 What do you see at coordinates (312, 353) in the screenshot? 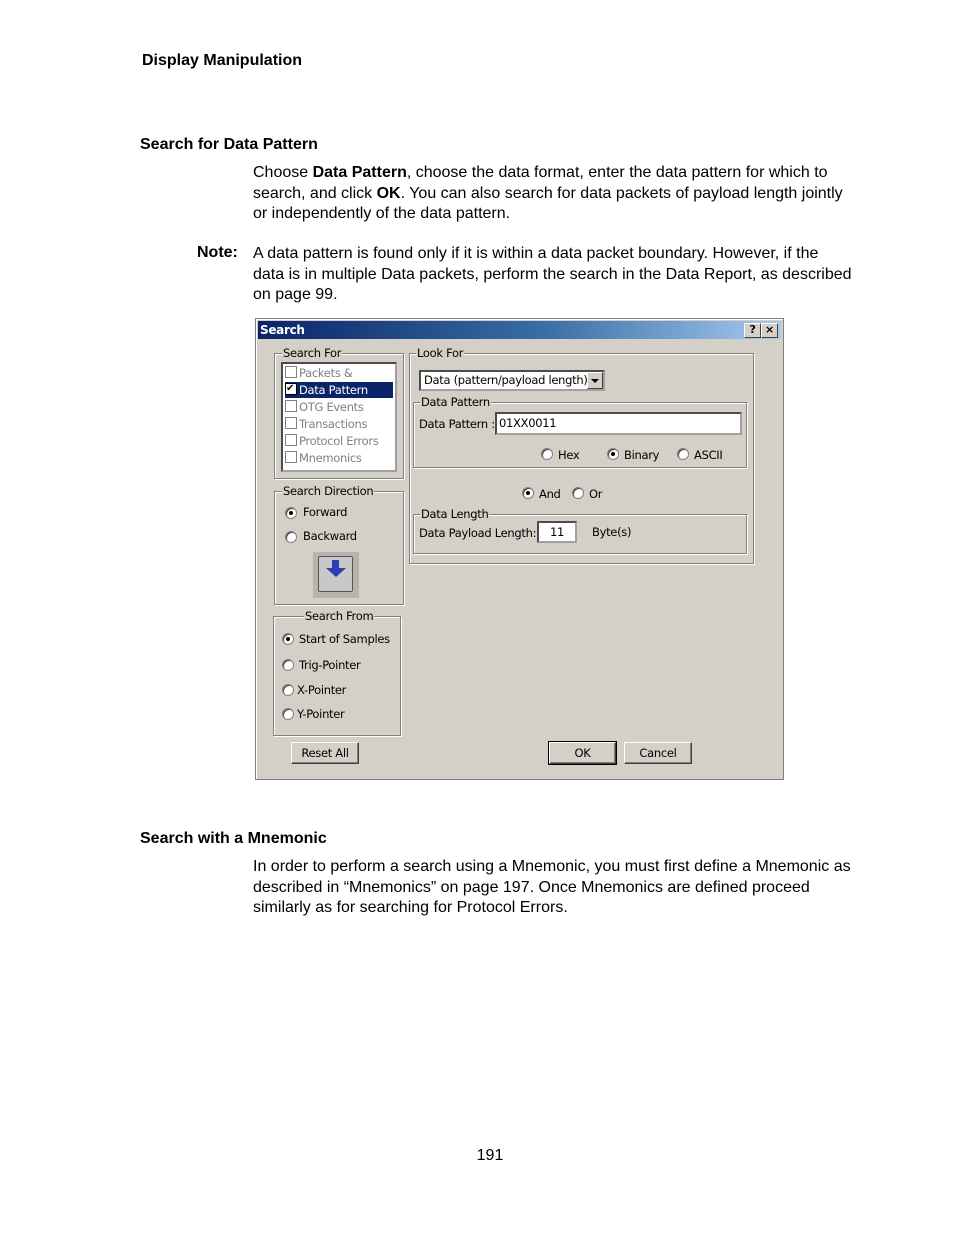
I see `search-for-legend: Search For` at bounding box center [312, 353].